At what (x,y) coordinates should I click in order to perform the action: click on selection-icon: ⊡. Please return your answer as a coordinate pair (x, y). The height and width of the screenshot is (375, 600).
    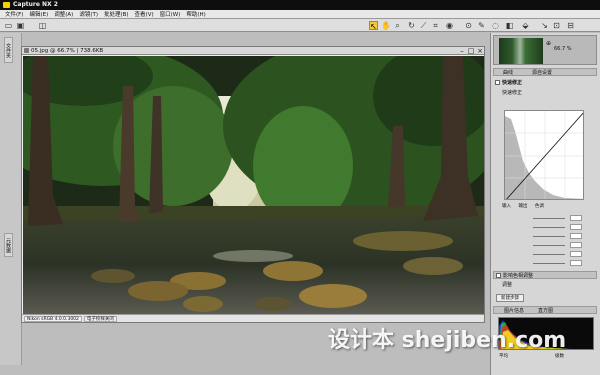
    Looking at the image, I should click on (556, 25).